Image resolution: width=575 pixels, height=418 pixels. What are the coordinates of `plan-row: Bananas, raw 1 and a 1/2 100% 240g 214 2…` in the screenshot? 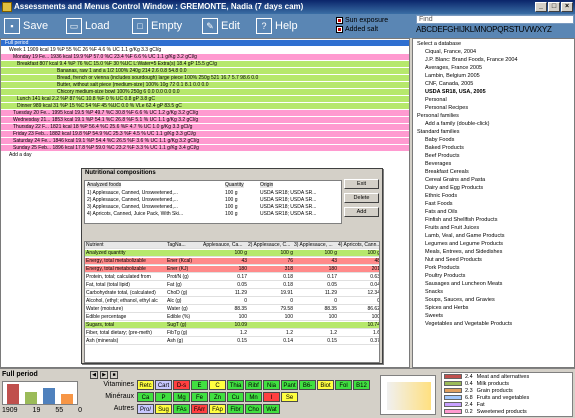 It's located at (205, 71).